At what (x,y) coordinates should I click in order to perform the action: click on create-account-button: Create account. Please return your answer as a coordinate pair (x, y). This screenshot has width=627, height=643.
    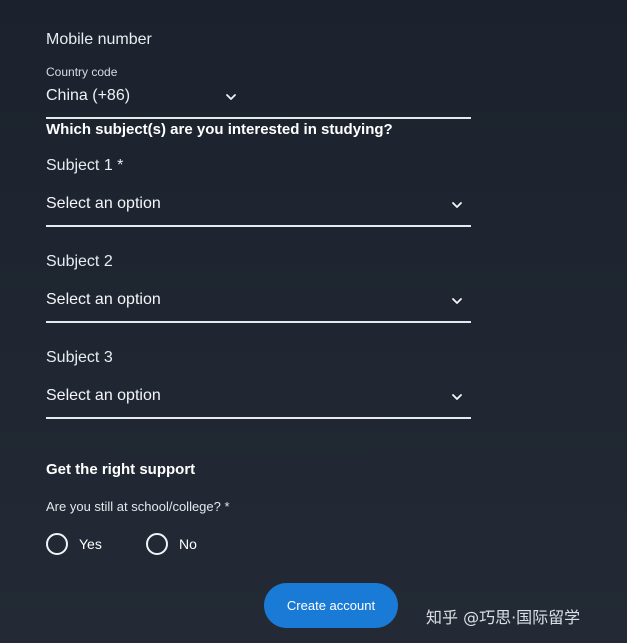
    Looking at the image, I should click on (331, 605).